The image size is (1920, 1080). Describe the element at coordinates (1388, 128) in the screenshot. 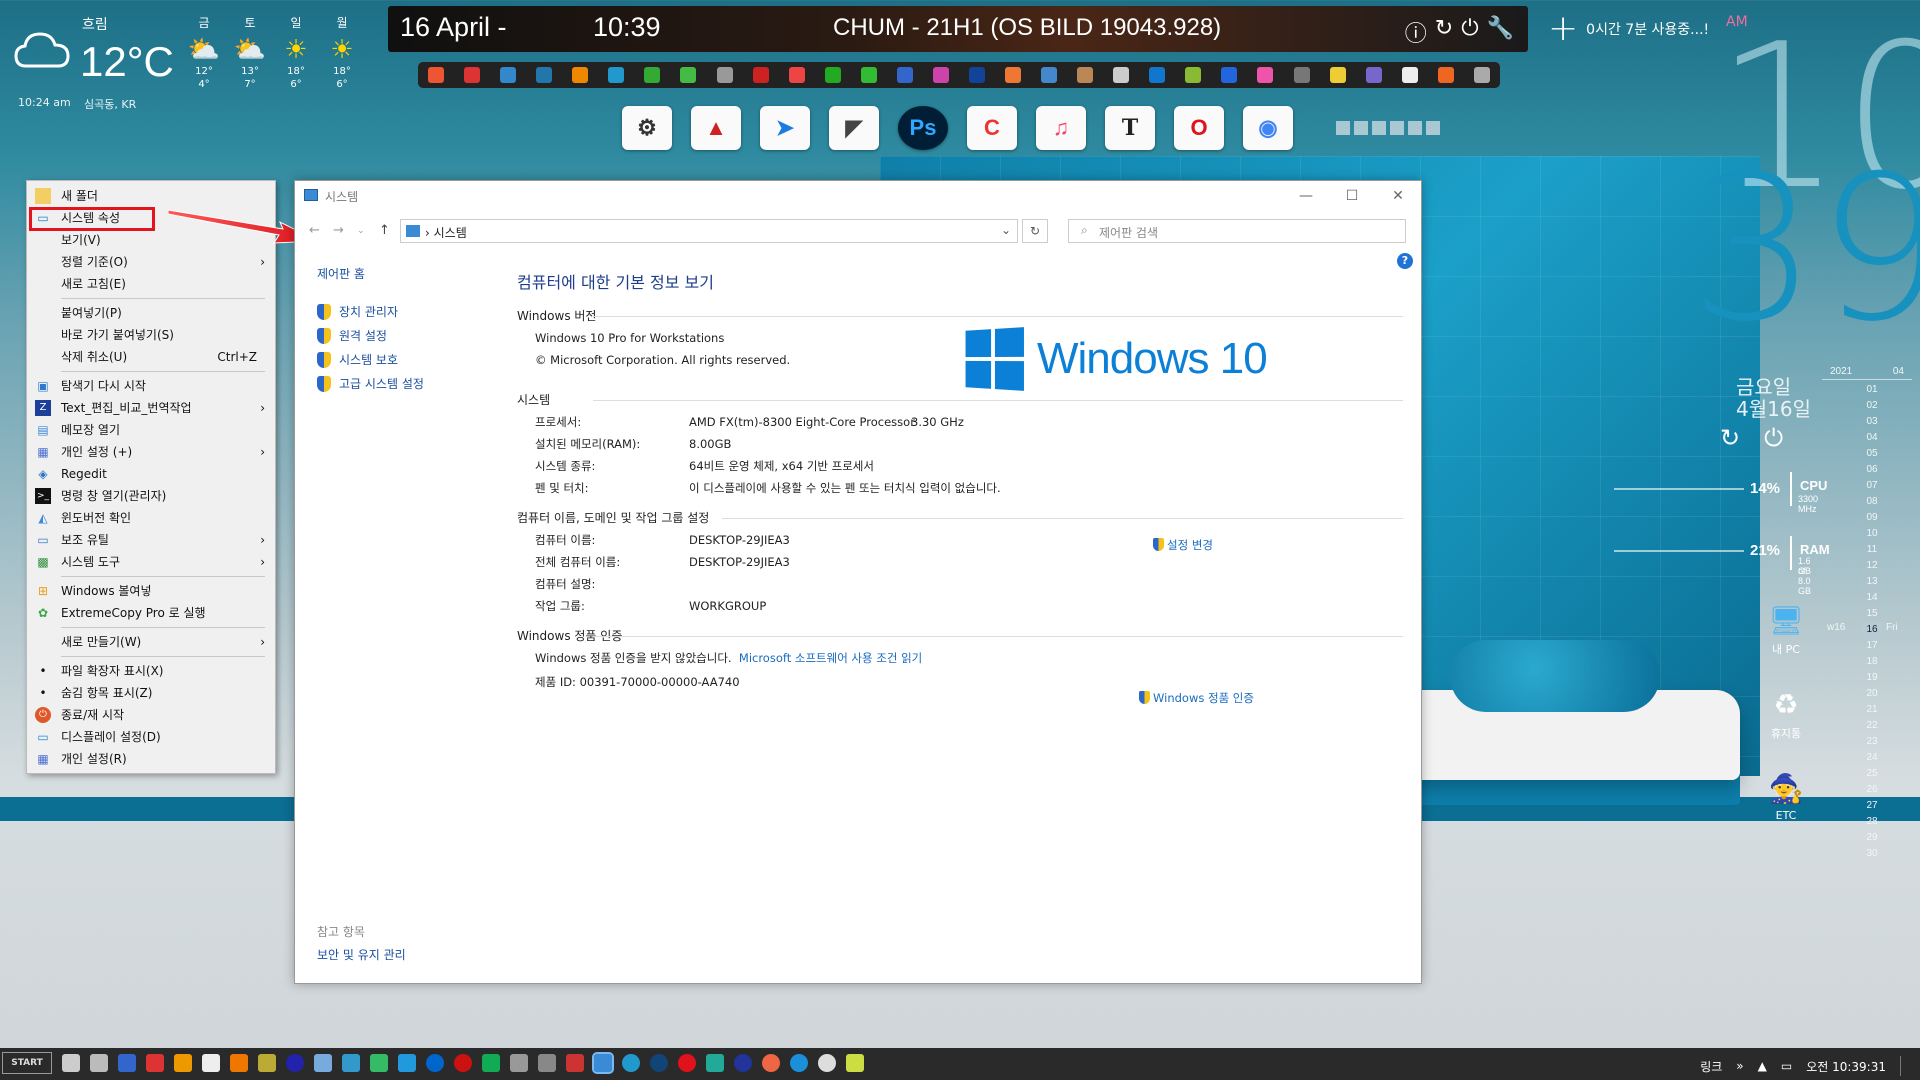

I see `dock-pager` at that location.